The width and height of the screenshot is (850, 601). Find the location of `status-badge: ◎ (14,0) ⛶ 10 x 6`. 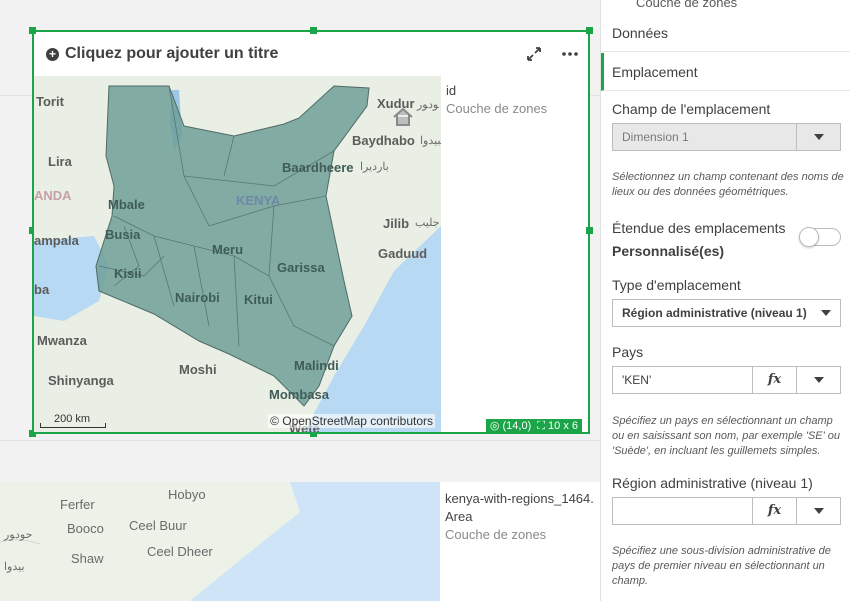

status-badge: ◎ (14,0) ⛶ 10 x 6 is located at coordinates (533, 426).